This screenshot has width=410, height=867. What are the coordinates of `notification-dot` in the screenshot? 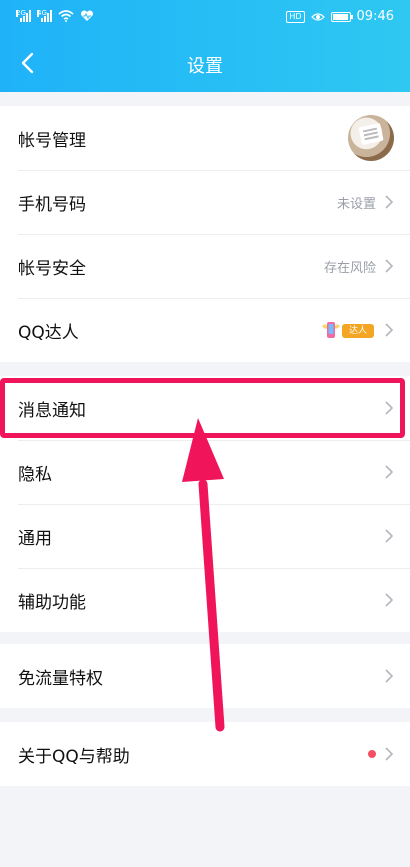 It's located at (372, 754).